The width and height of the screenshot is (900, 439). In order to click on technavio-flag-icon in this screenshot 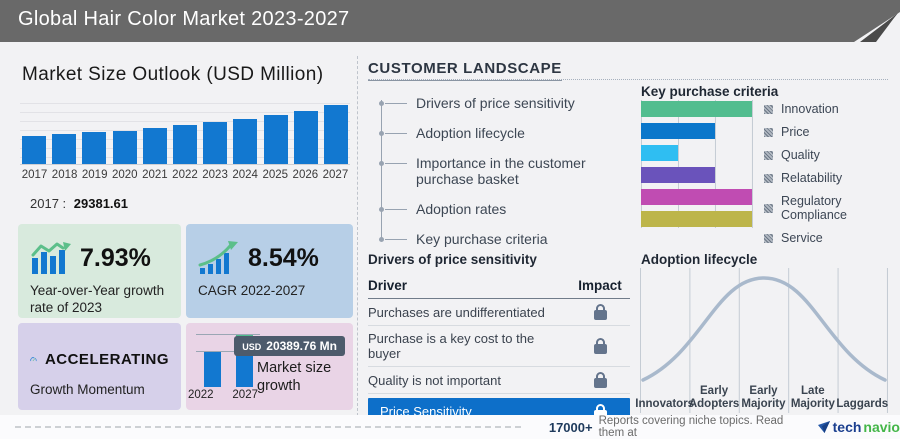, I will do `click(823, 427)`.